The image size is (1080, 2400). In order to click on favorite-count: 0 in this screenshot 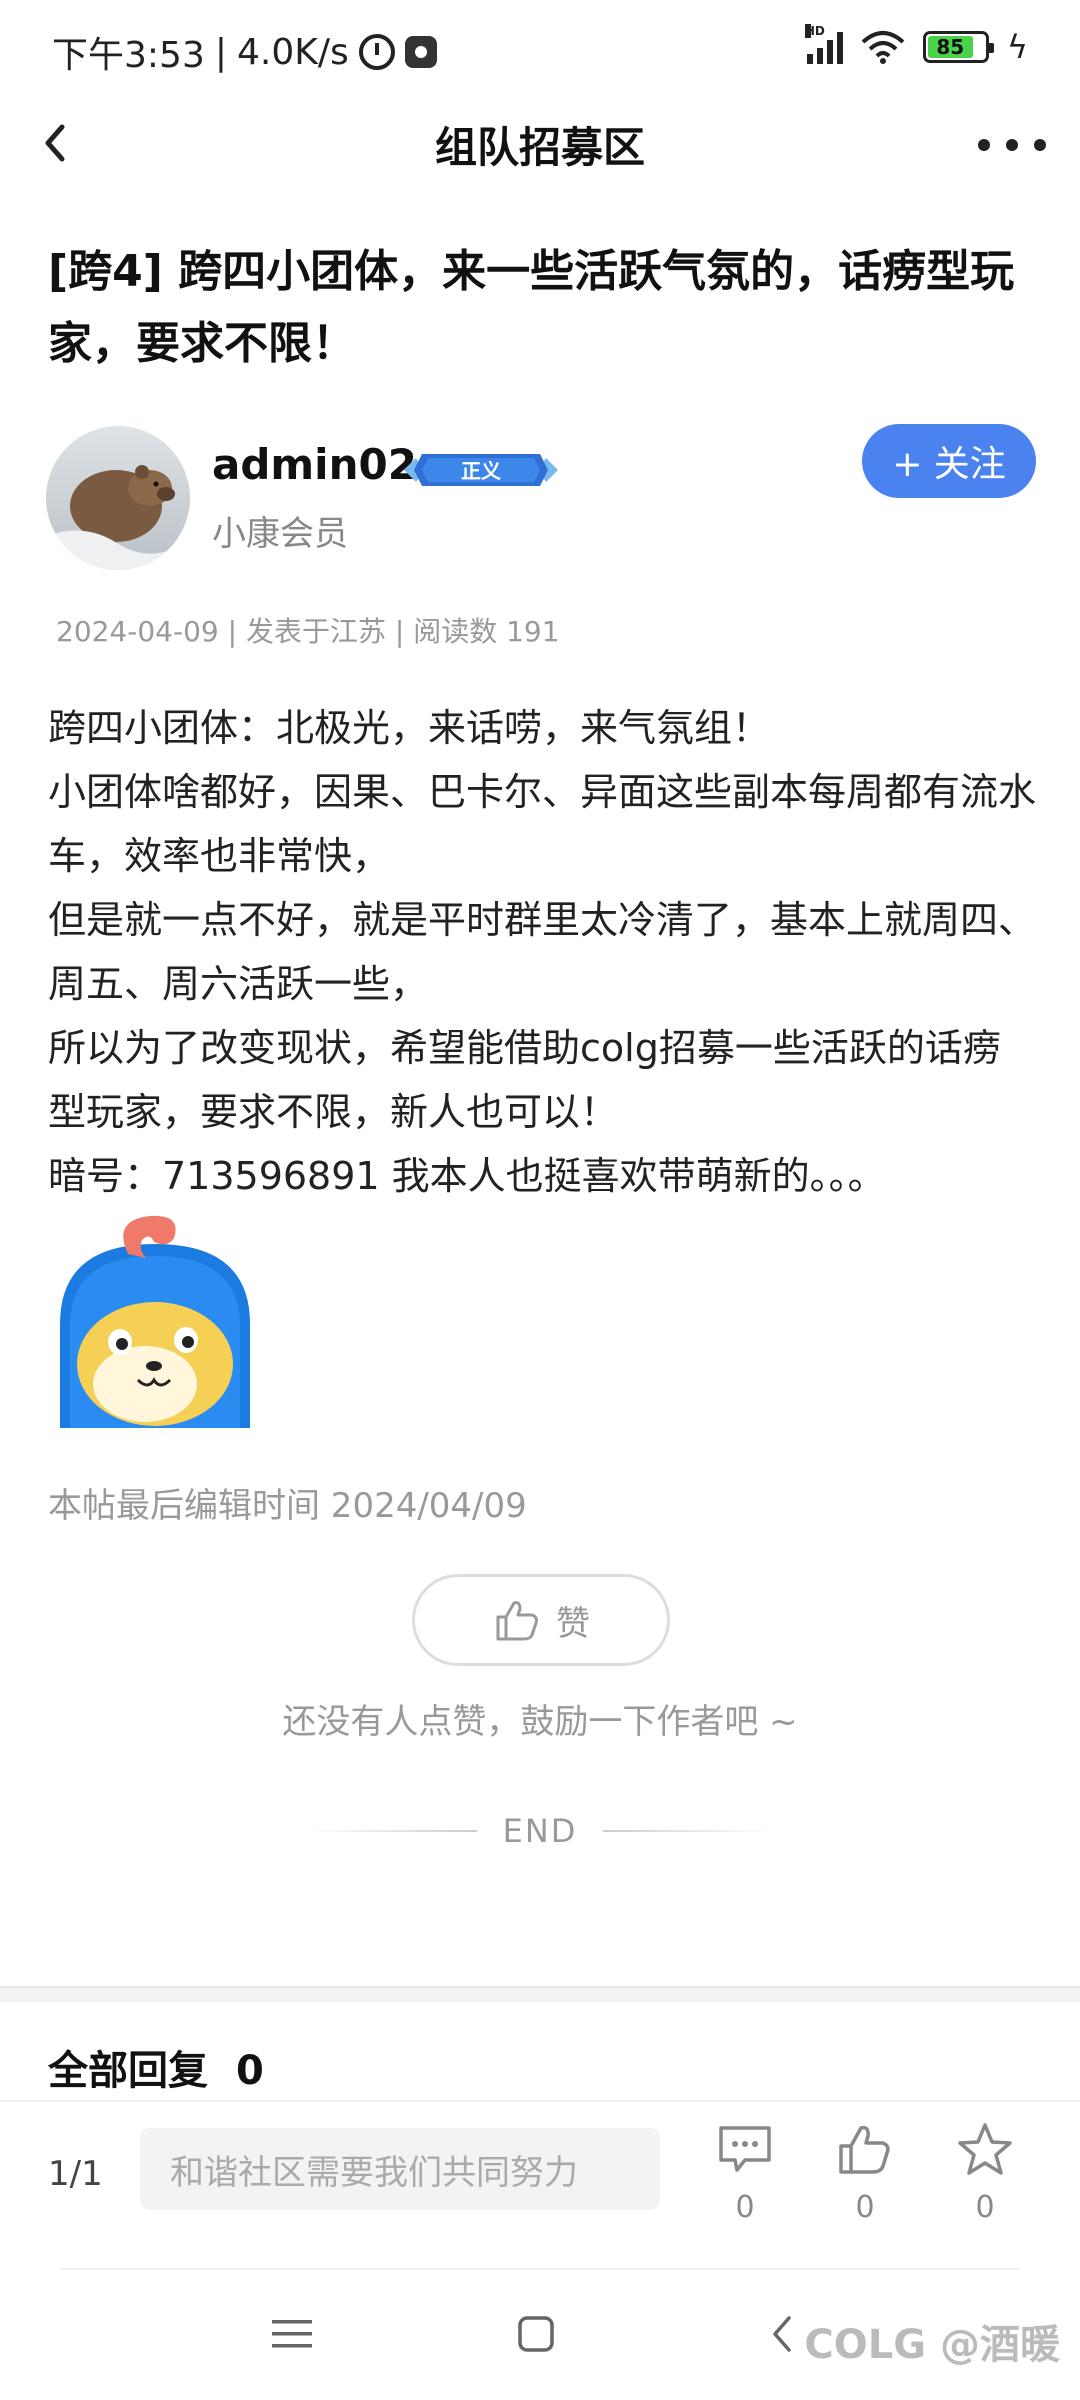, I will do `click(985, 2207)`.